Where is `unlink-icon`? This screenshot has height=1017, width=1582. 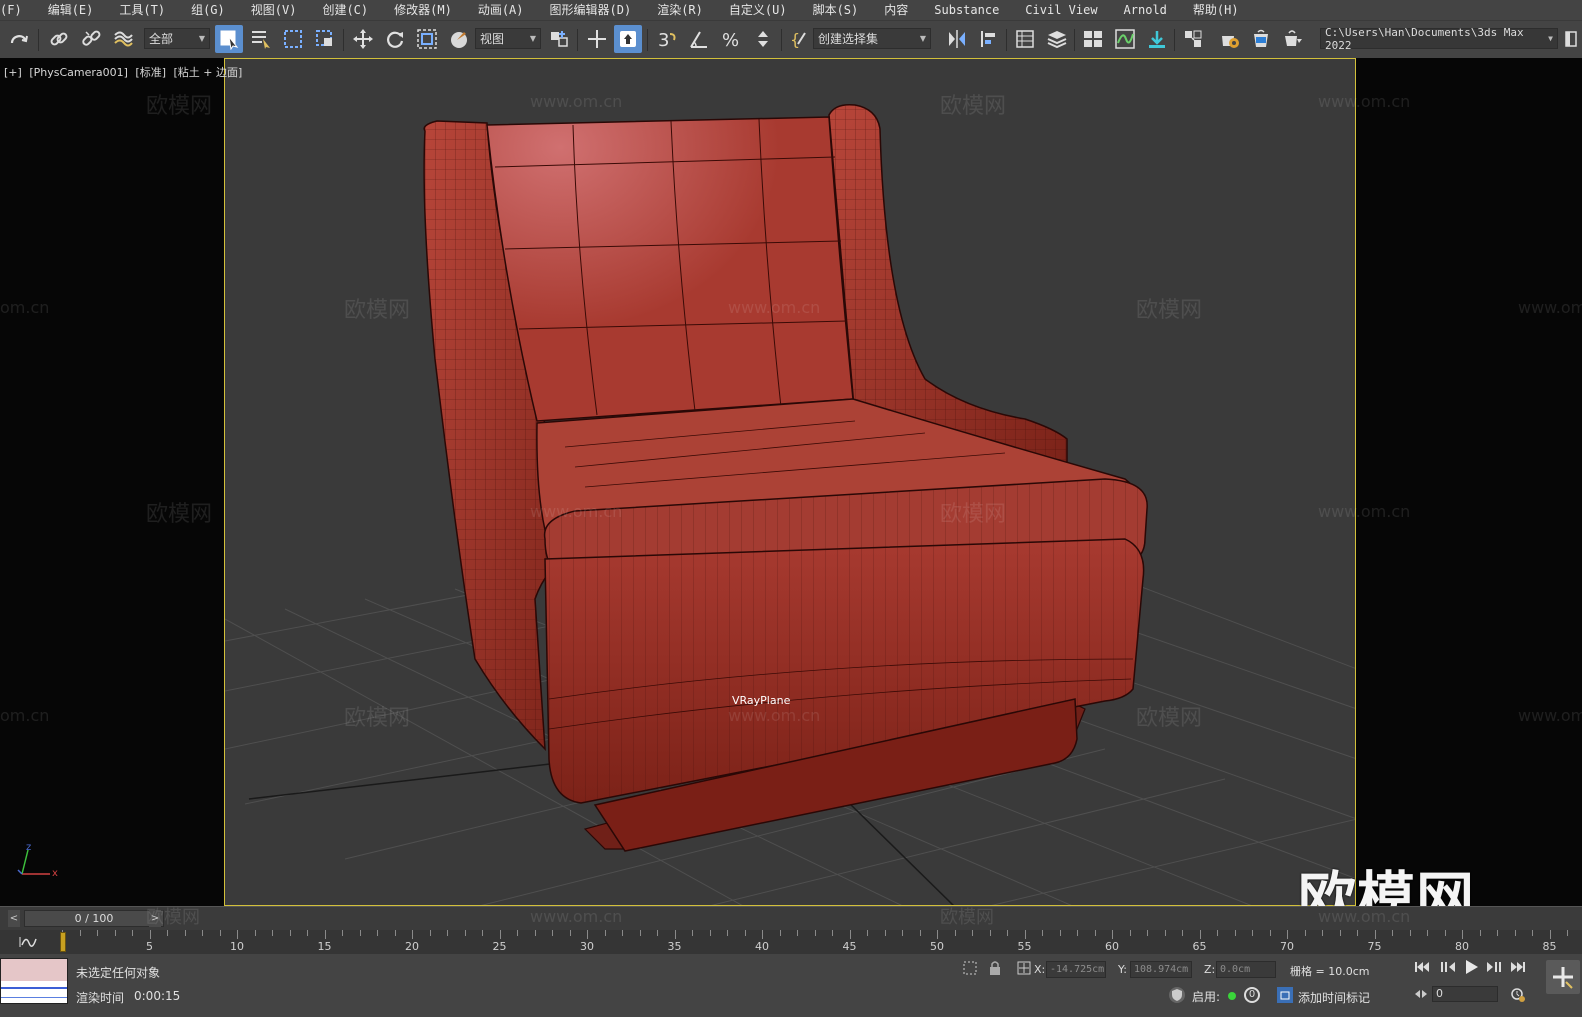 unlink-icon is located at coordinates (91, 39).